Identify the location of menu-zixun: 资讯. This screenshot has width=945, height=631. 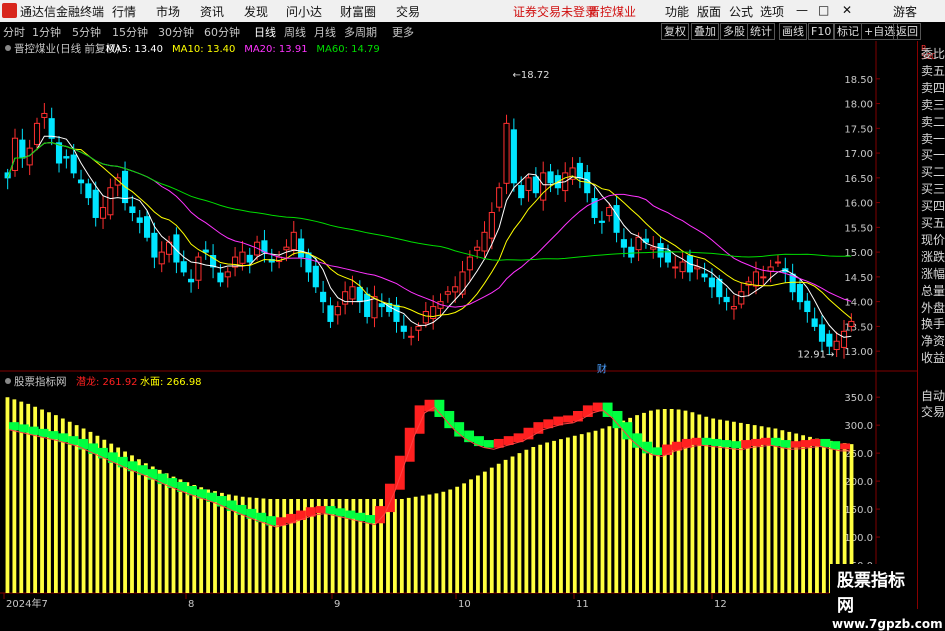
(212, 11).